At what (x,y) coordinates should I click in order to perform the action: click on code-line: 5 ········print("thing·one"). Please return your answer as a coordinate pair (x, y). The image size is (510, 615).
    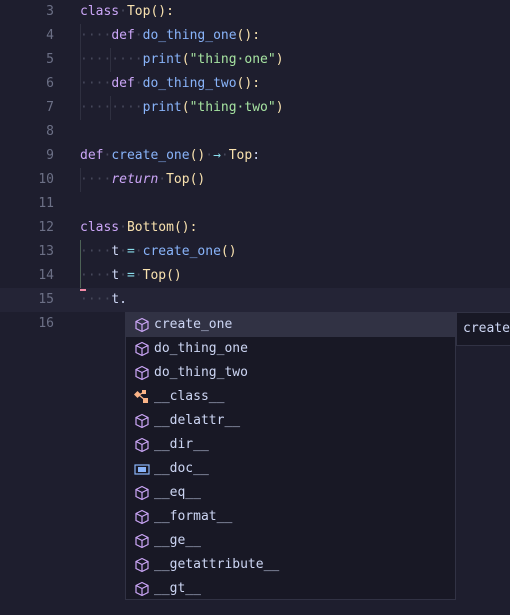
    Looking at the image, I should click on (255, 60).